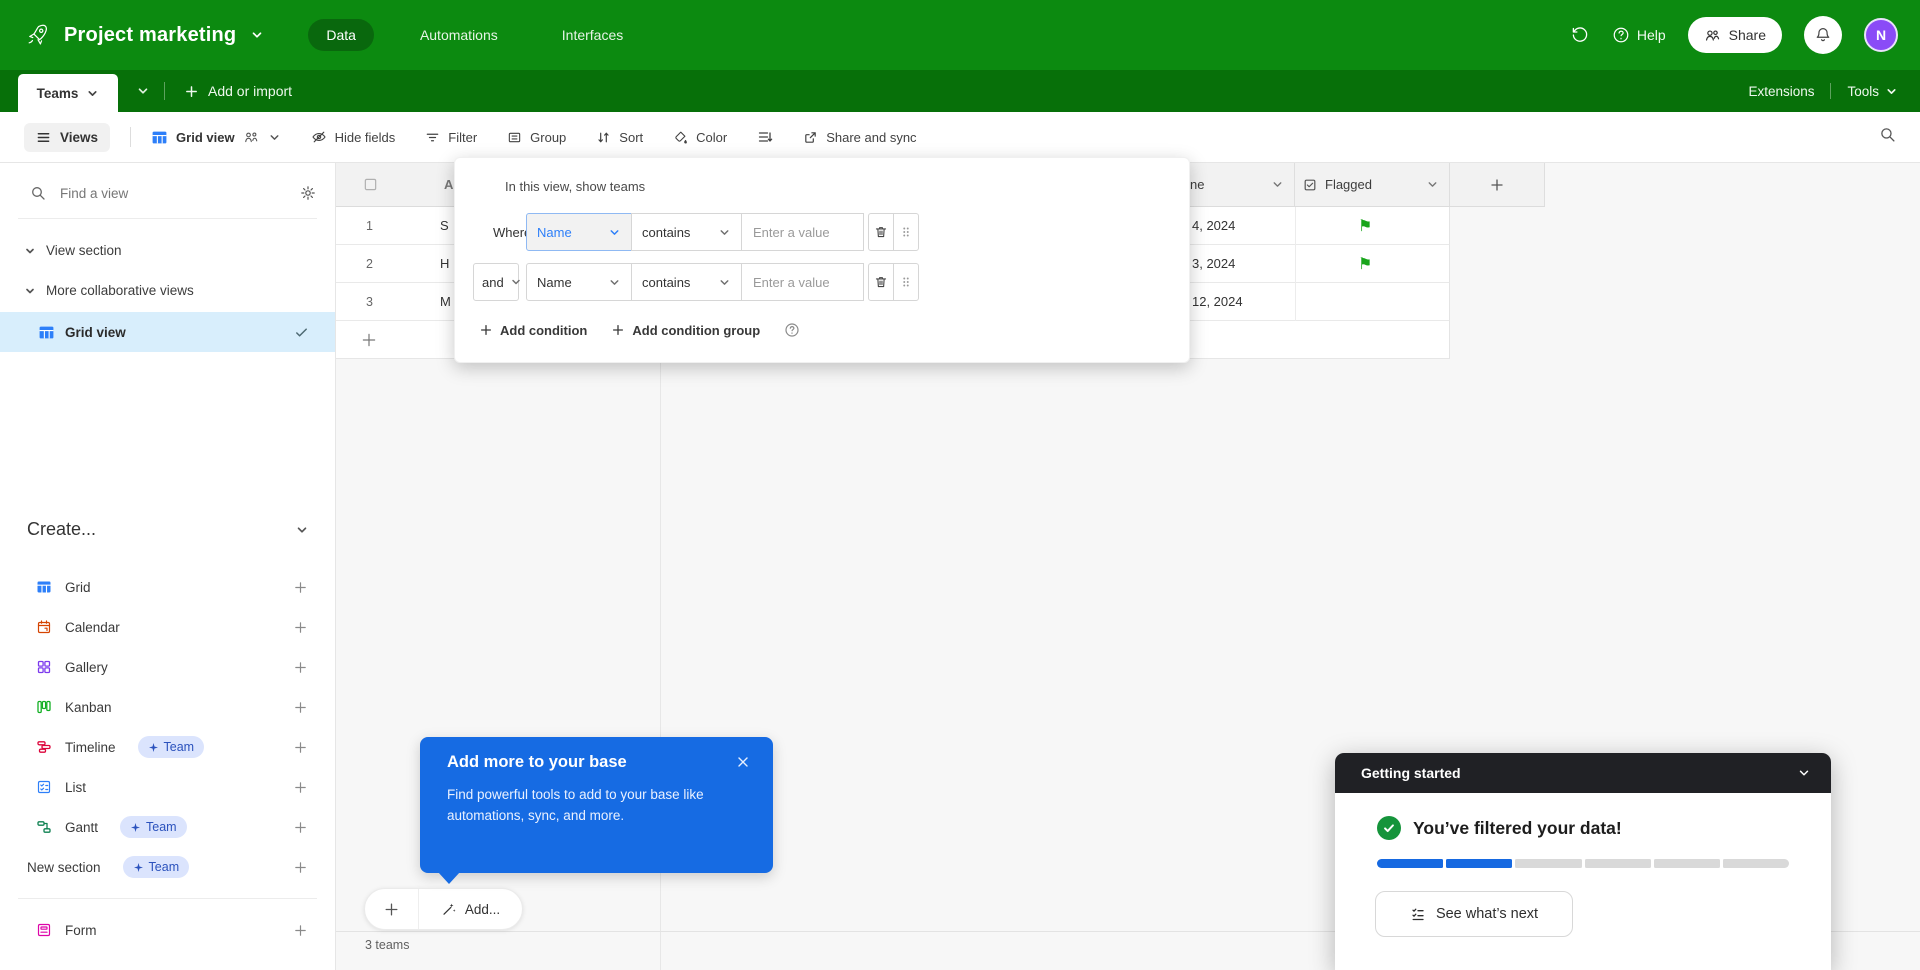 Image resolution: width=1920 pixels, height=970 pixels. Describe the element at coordinates (216, 137) in the screenshot. I see `grid-view-switcher: Grid view` at that location.